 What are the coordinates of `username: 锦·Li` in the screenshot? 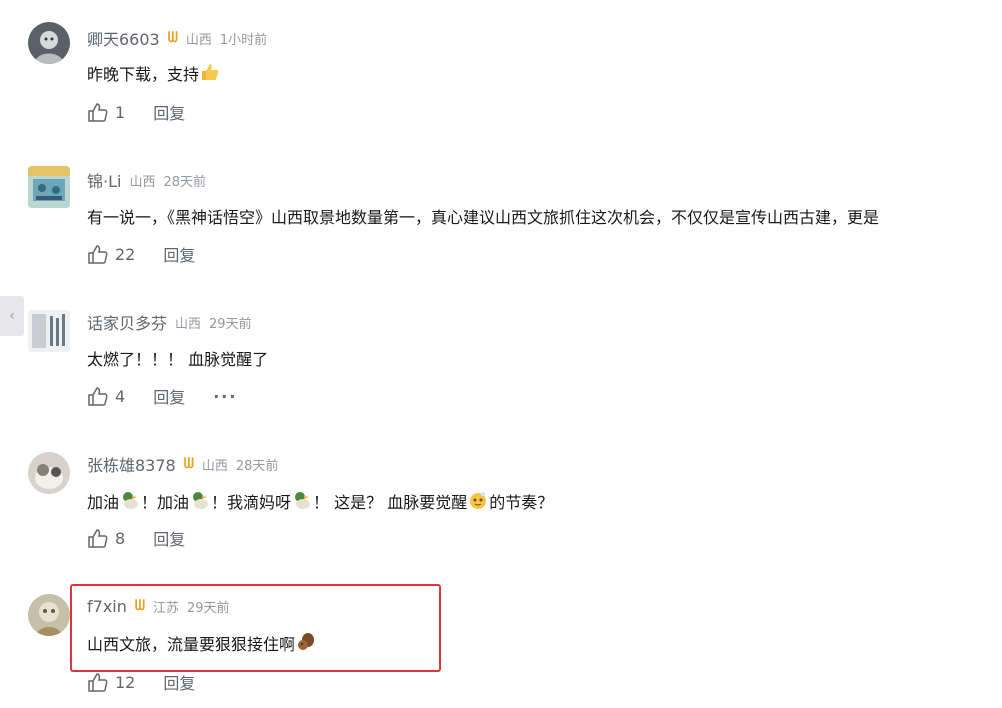 It's located at (104, 180).